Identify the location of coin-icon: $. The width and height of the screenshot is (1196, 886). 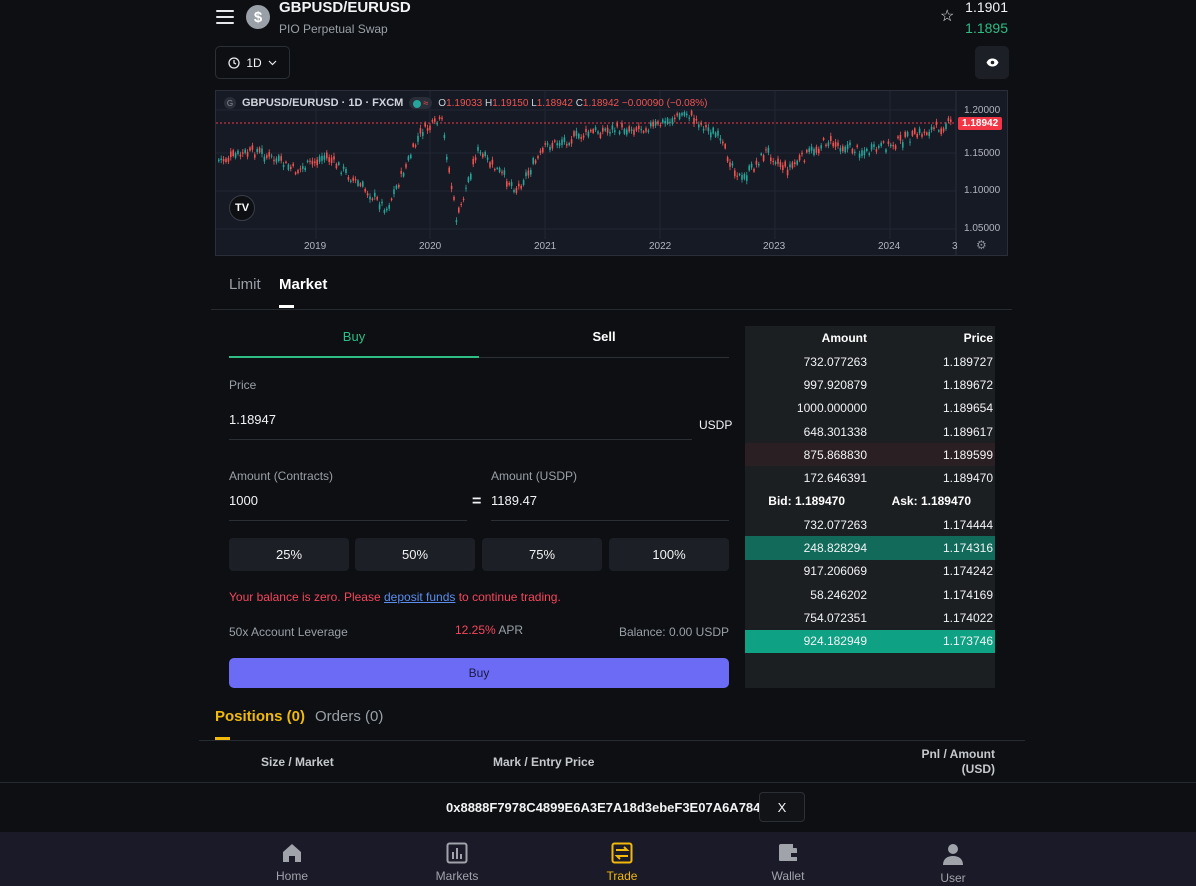
(258, 17).